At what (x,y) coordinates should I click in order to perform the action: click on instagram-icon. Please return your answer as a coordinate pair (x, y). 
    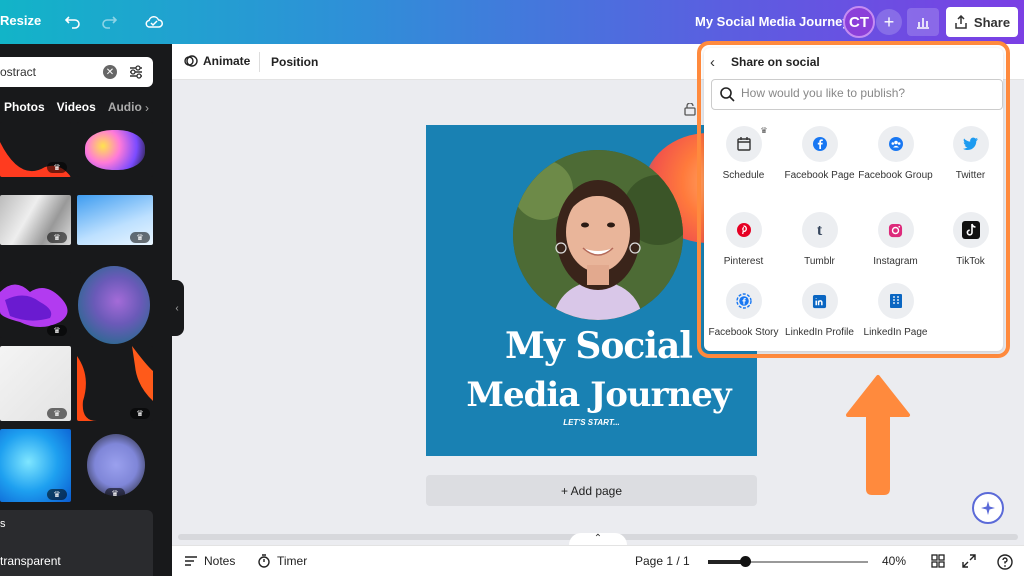
    Looking at the image, I should click on (895, 230).